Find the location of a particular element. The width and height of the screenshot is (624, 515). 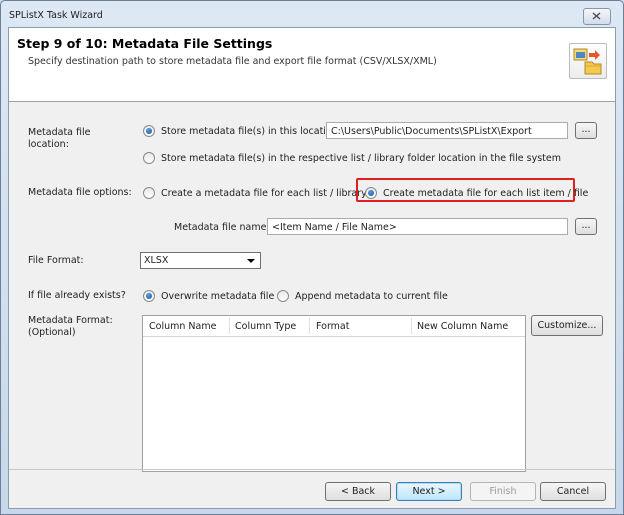

metadata-format-label: Metadata Format: is located at coordinates (70, 320).